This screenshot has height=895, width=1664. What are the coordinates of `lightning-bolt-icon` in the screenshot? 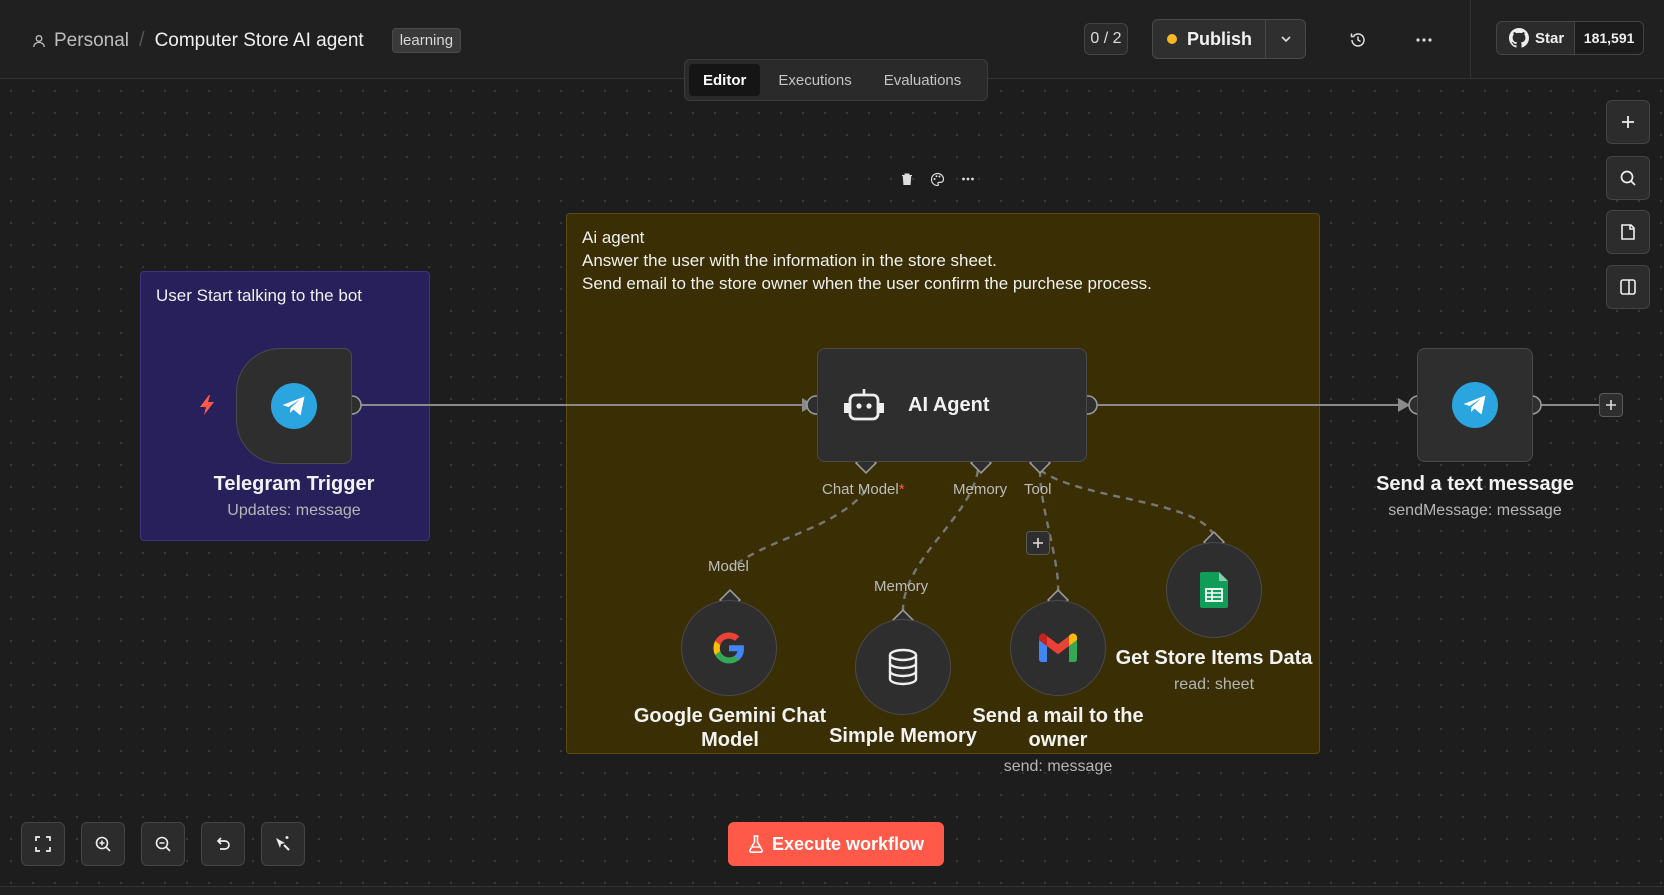 It's located at (207, 405).